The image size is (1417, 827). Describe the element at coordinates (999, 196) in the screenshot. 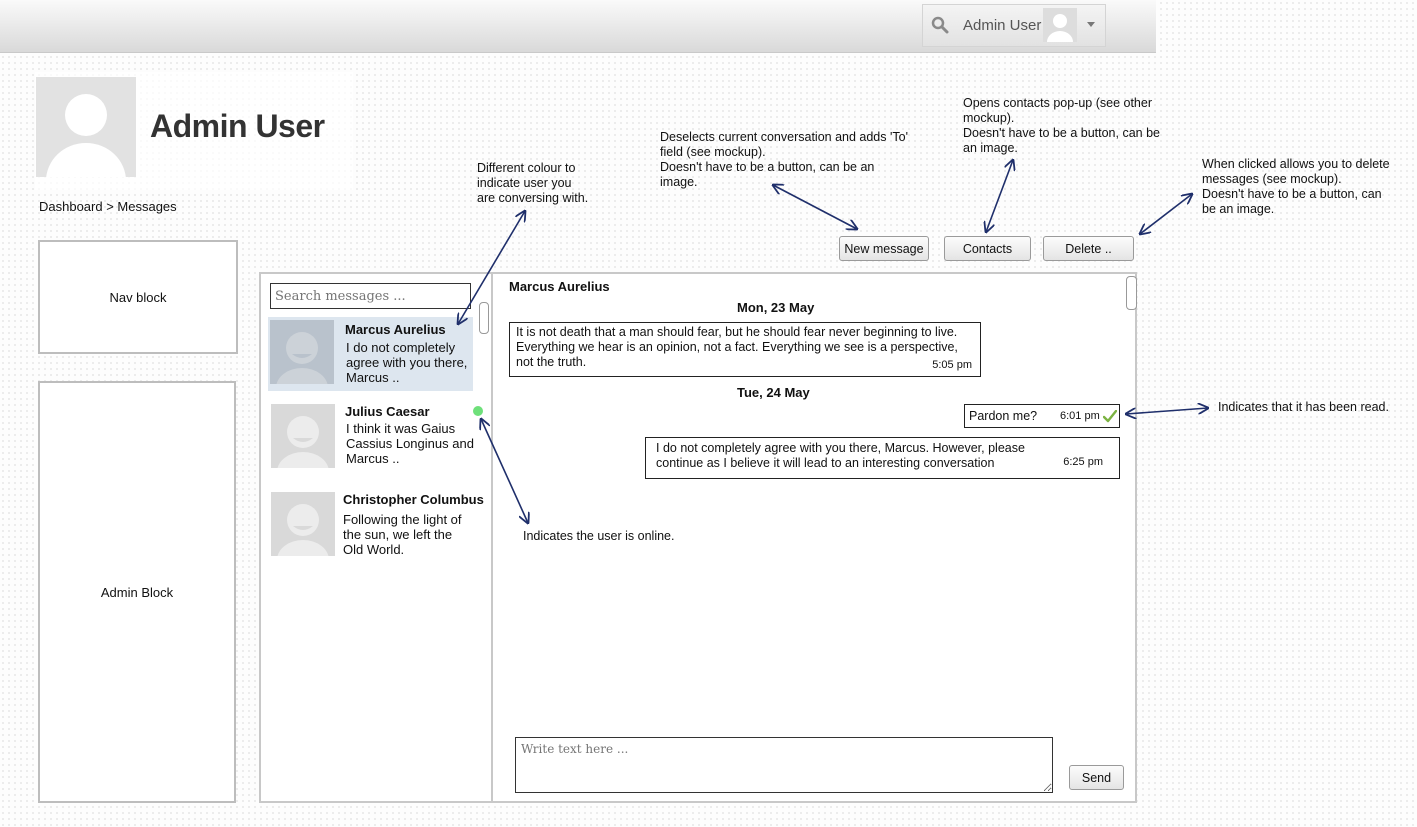

I see `arrow-contacts` at that location.